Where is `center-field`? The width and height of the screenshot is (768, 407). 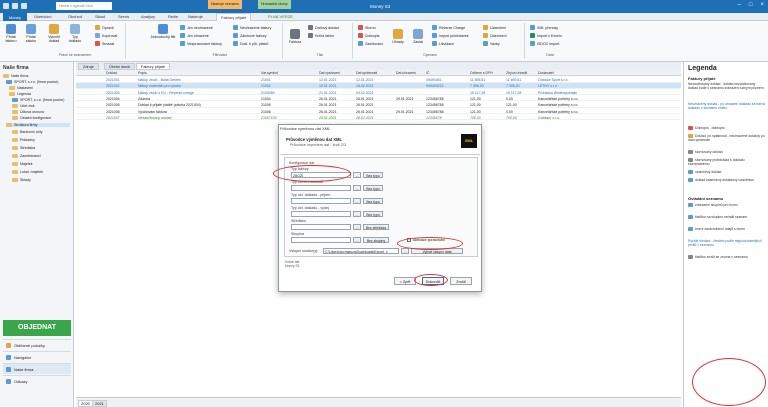
center-field is located at coordinates (321, 227).